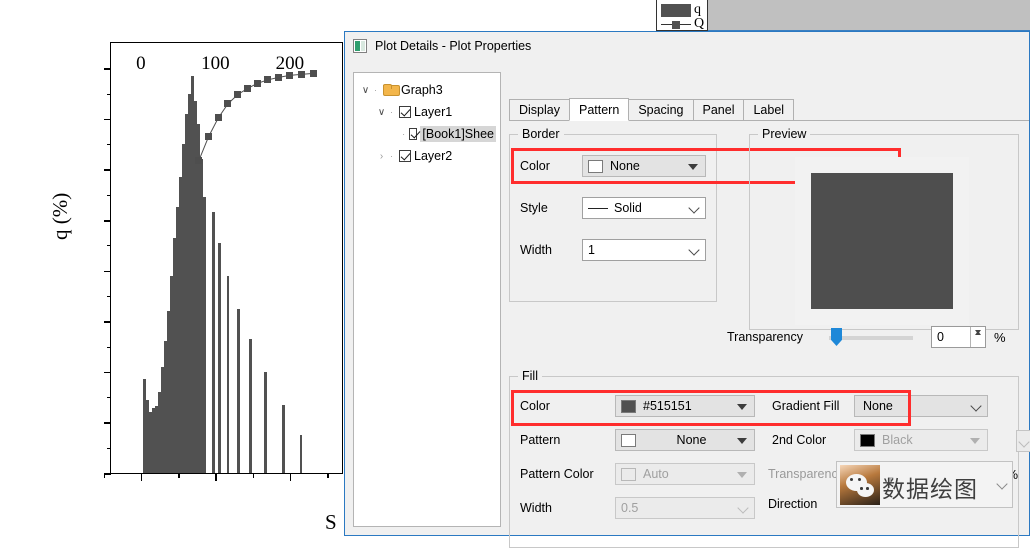  I want to click on border-style-row: Style Solid, so click(615, 208).